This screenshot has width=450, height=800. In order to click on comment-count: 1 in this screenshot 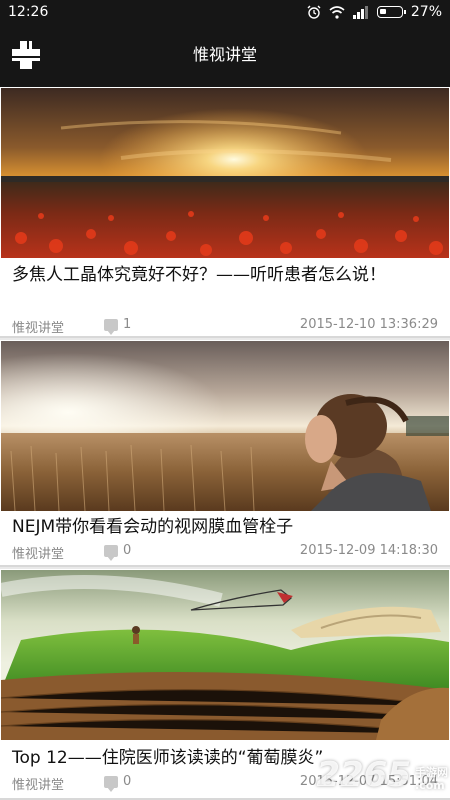, I will do `click(118, 326)`.